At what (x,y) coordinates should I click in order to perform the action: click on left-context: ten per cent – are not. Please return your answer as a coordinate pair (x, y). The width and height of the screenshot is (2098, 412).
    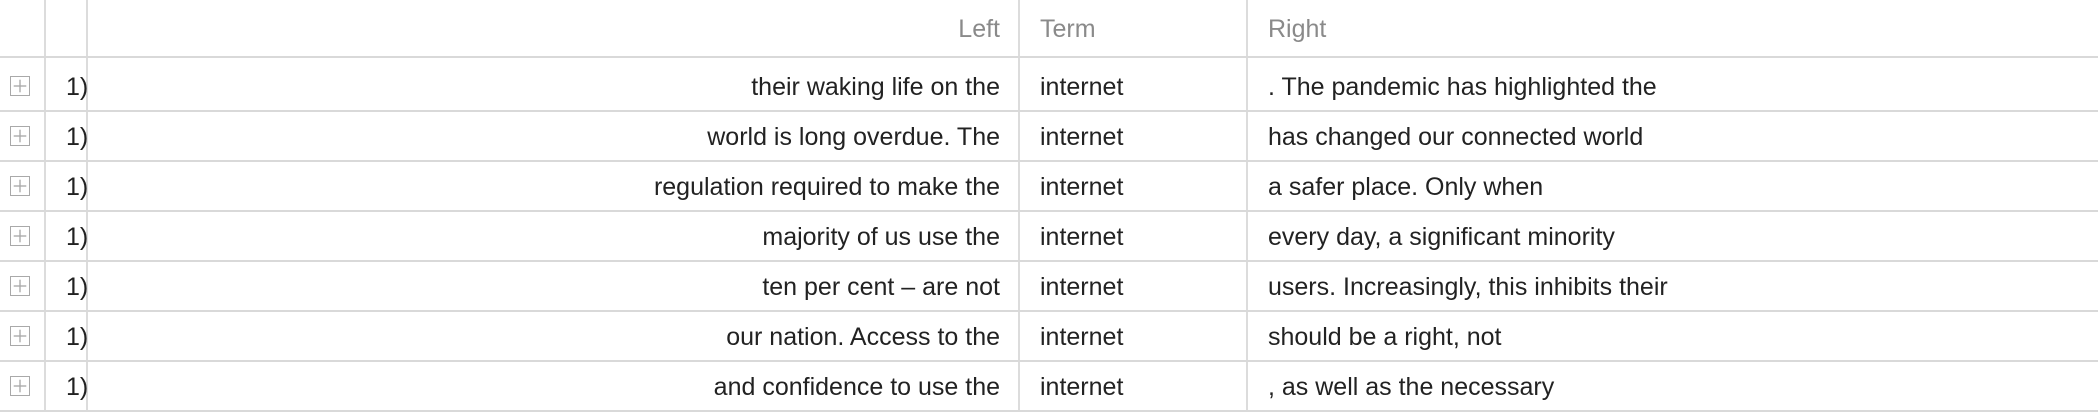
    Looking at the image, I should click on (881, 287).